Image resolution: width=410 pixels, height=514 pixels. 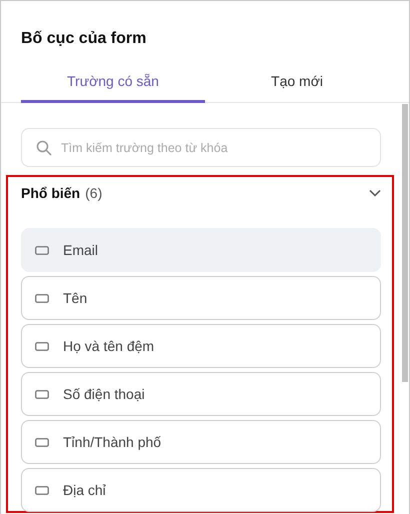 I want to click on search-field: Tìm kiếm trường theo từ khóa, so click(x=201, y=147).